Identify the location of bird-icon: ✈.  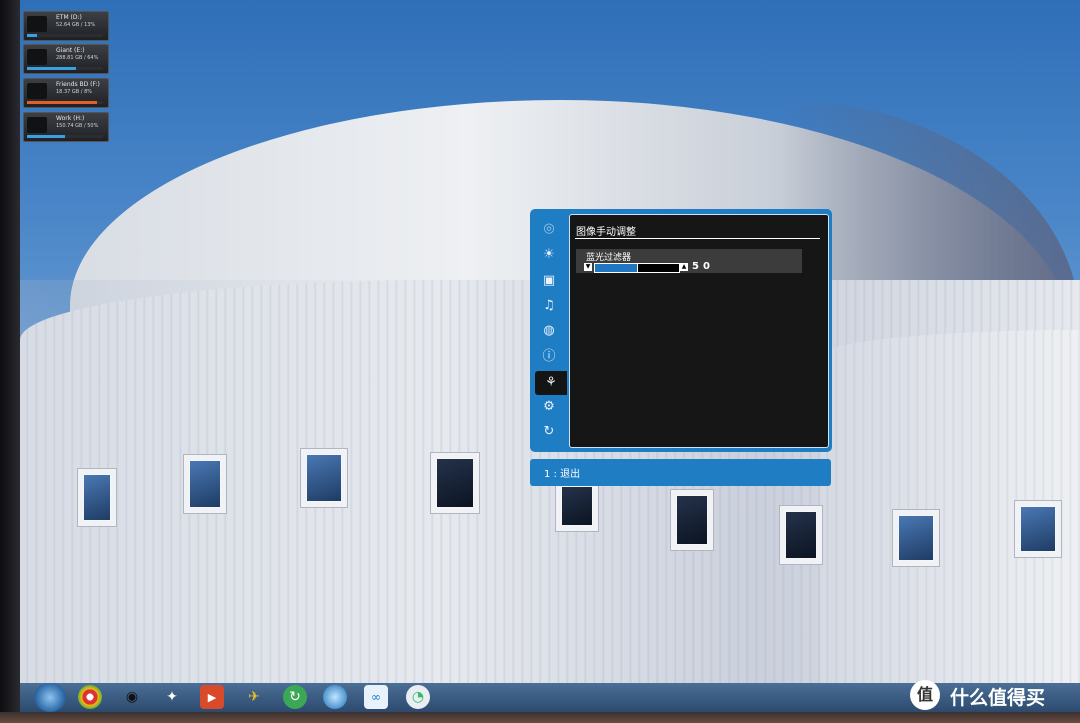
(254, 697).